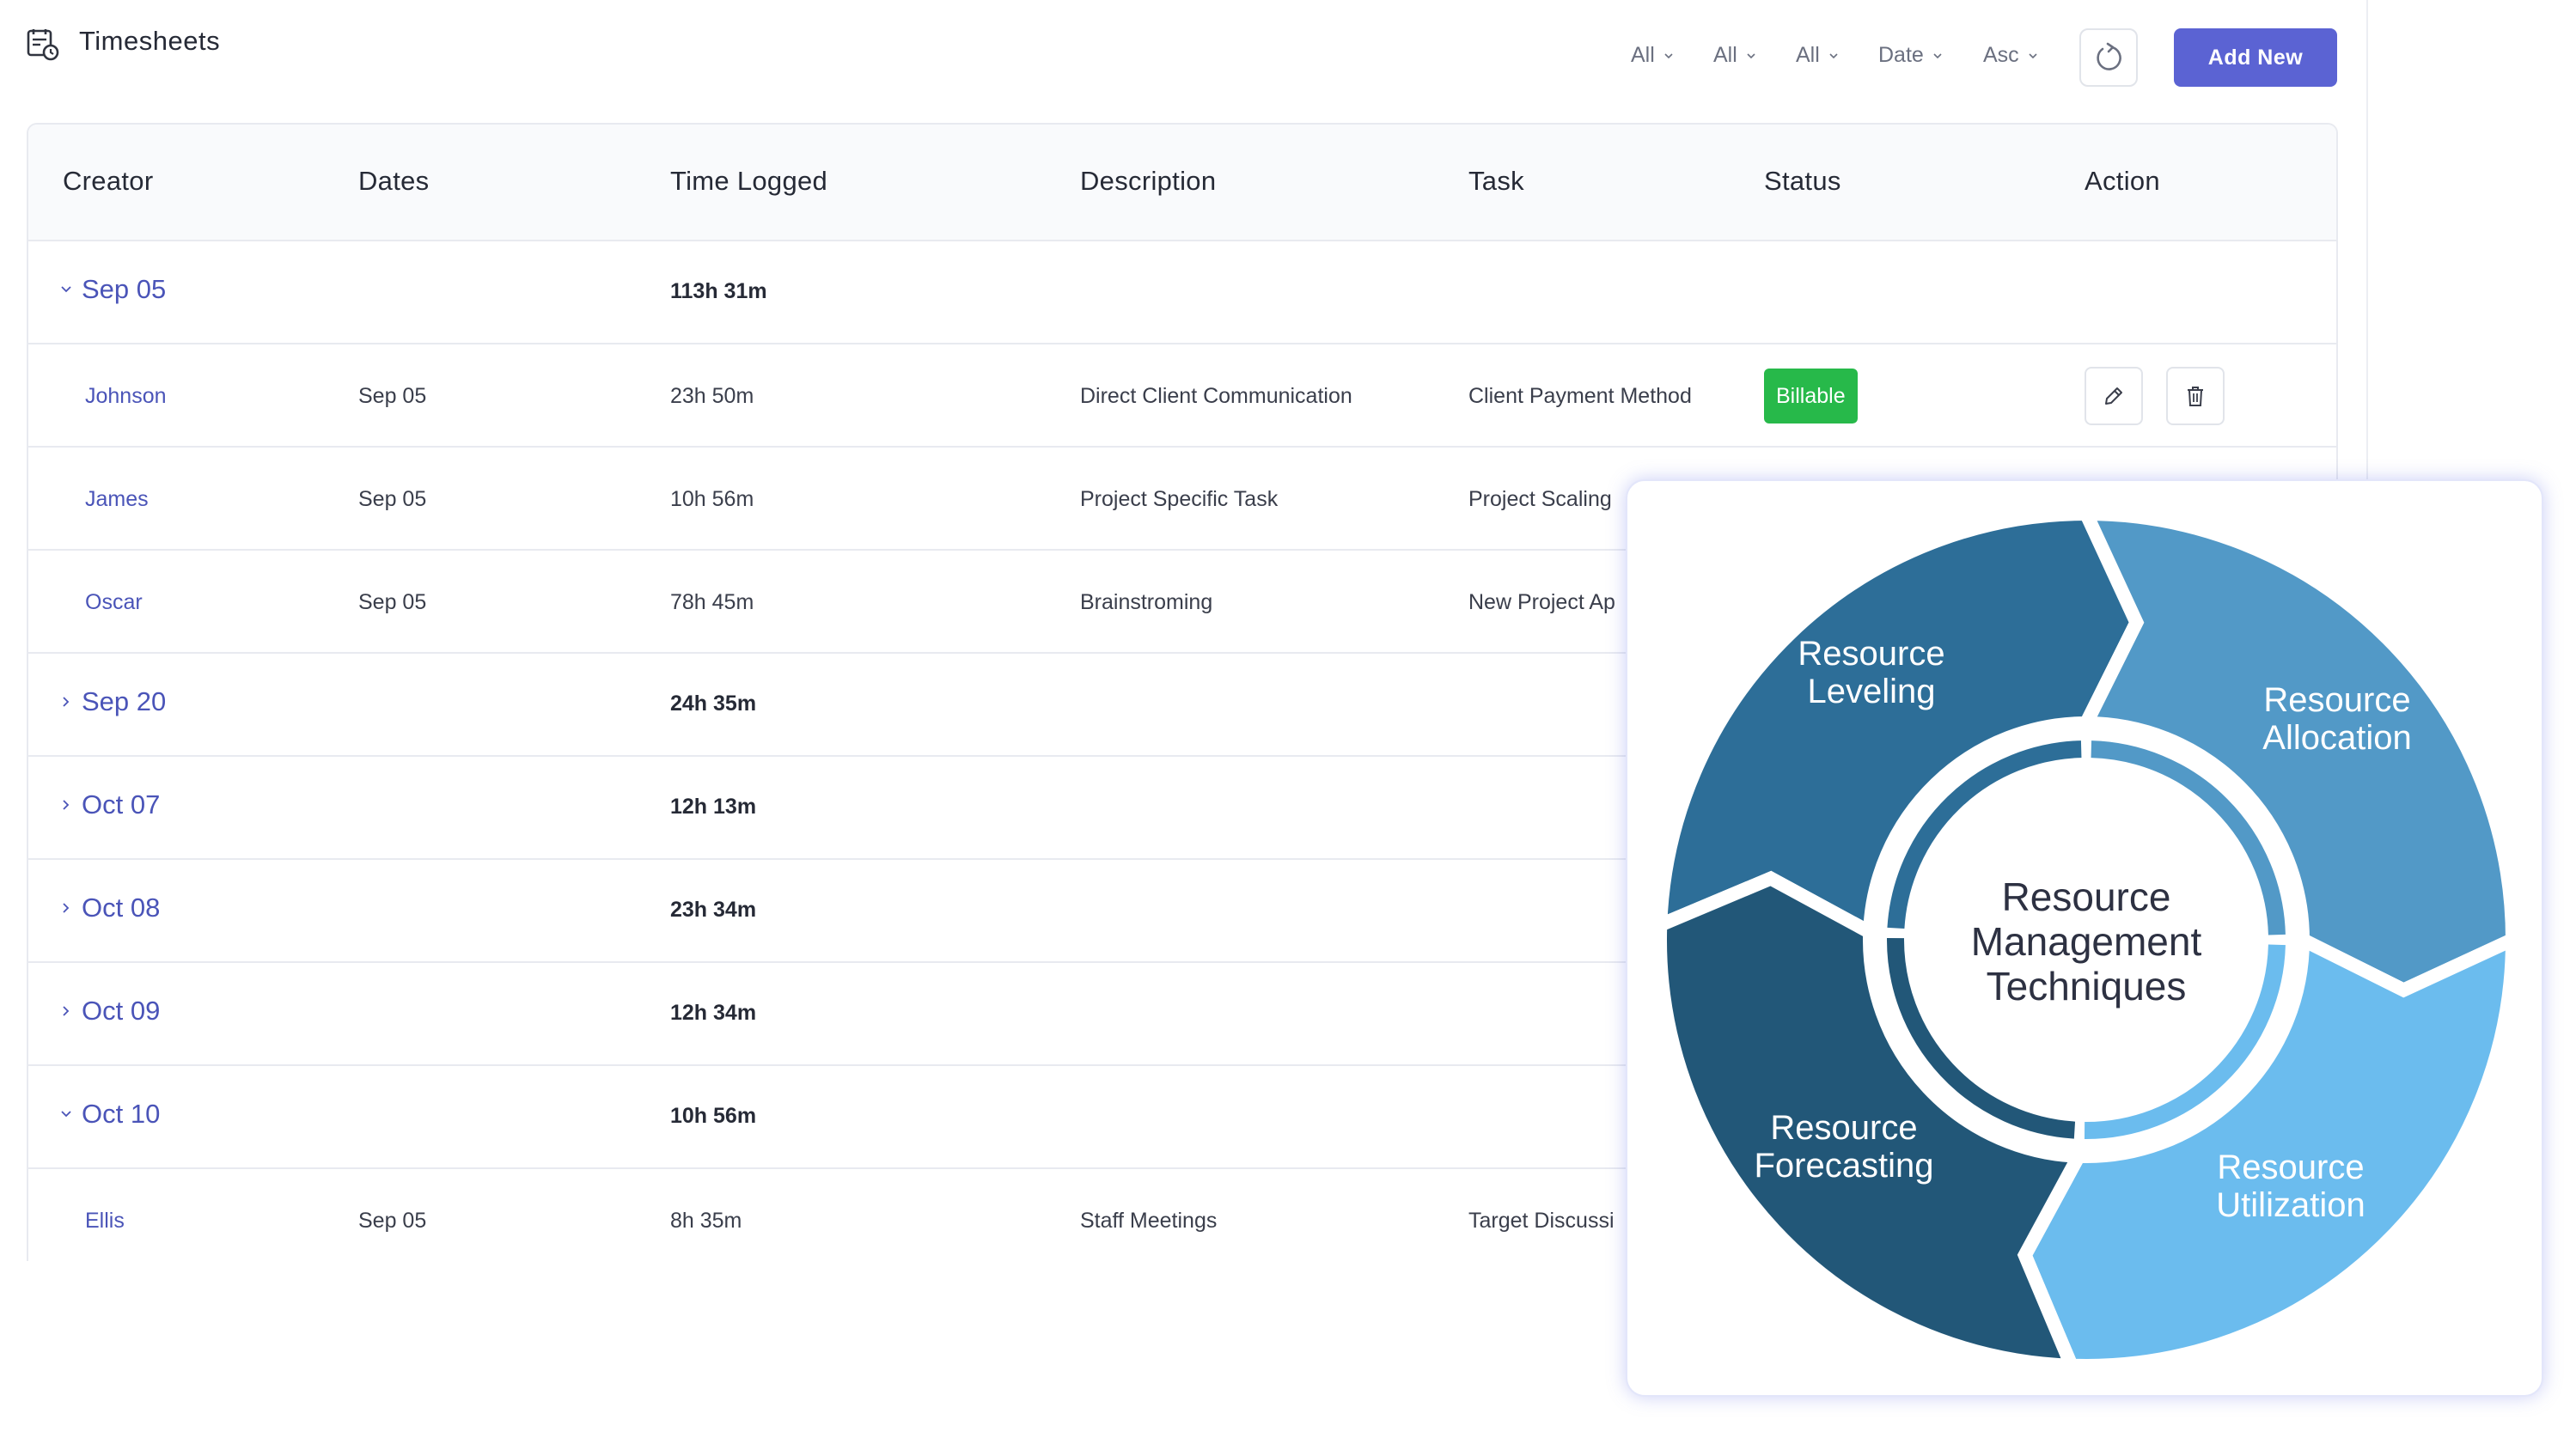  What do you see at coordinates (1216, 396) in the screenshot?
I see `description-cell: Direct Client Communication` at bounding box center [1216, 396].